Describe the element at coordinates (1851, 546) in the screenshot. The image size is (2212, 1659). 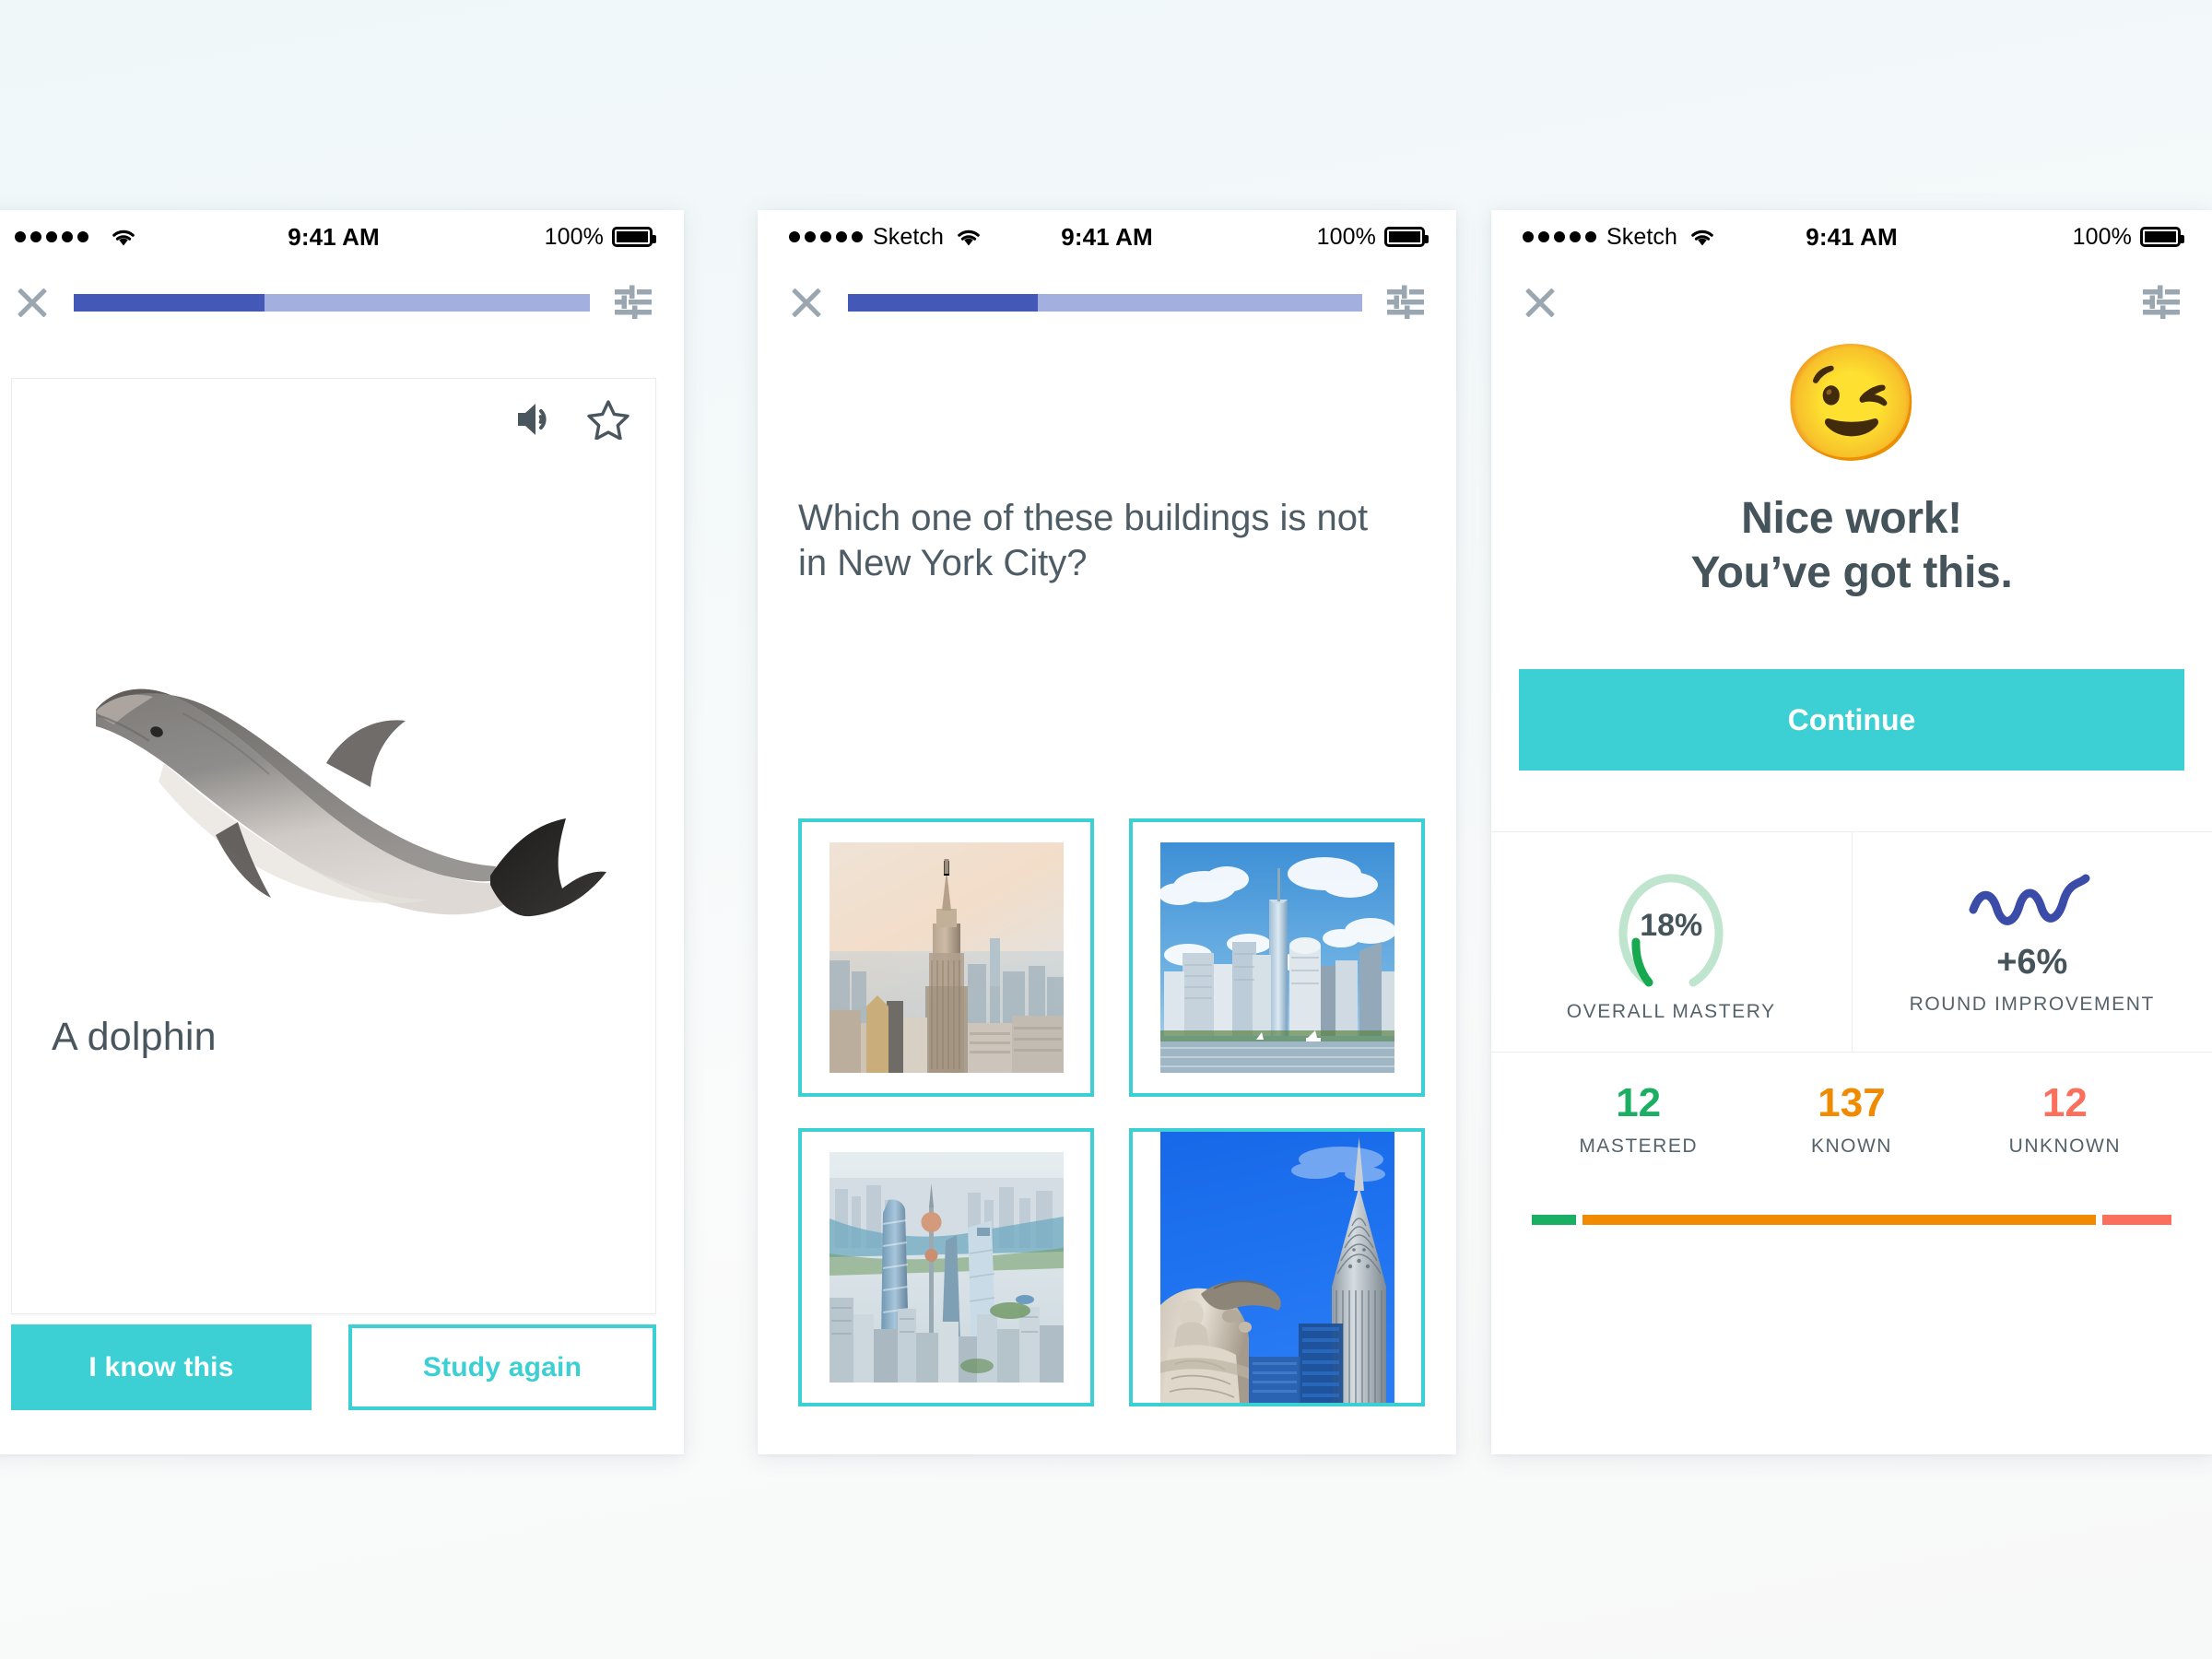
I see `result-headline: Nice work! You’ve got this.` at that location.